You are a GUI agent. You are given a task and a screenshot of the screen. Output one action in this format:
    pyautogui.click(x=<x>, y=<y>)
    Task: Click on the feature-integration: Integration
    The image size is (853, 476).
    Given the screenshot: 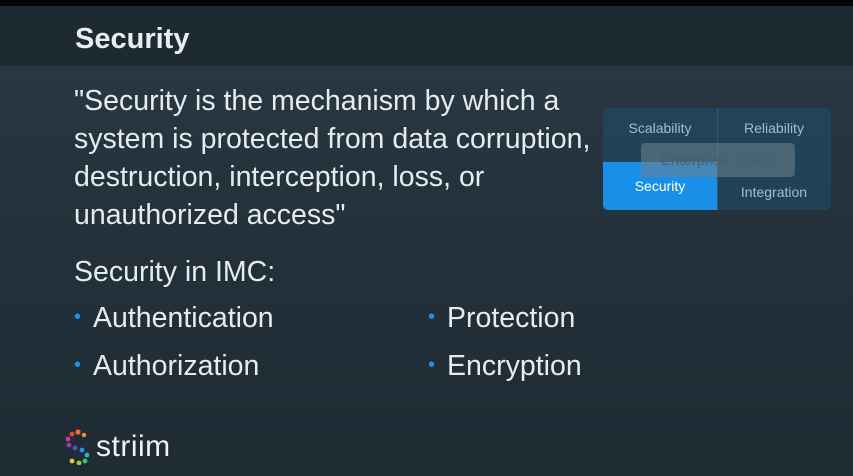 What is the action you would take?
    pyautogui.click(x=774, y=192)
    